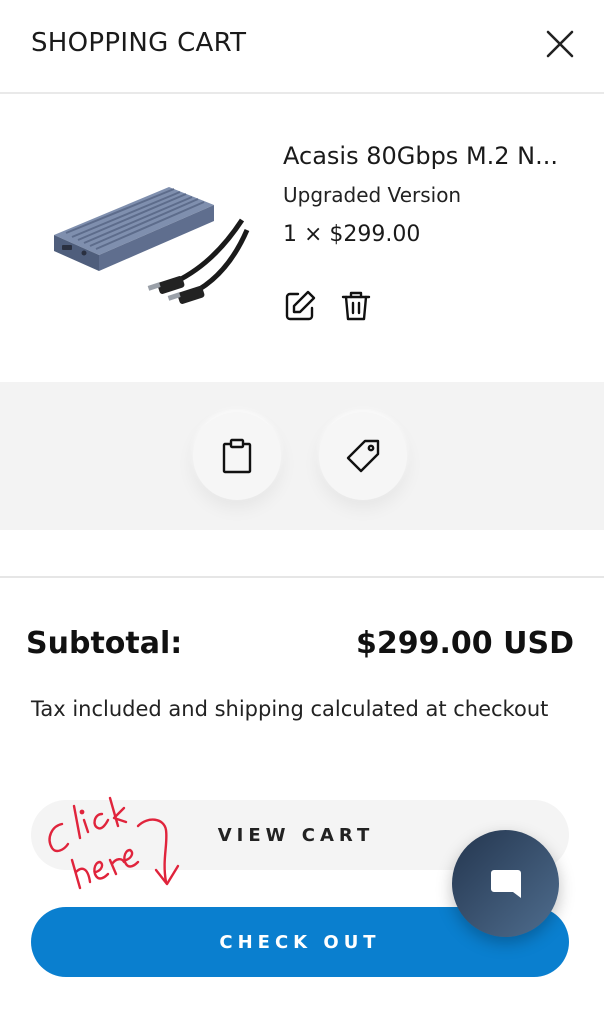 Image resolution: width=604 pixels, height=1024 pixels. I want to click on order-note-button, so click(237, 456).